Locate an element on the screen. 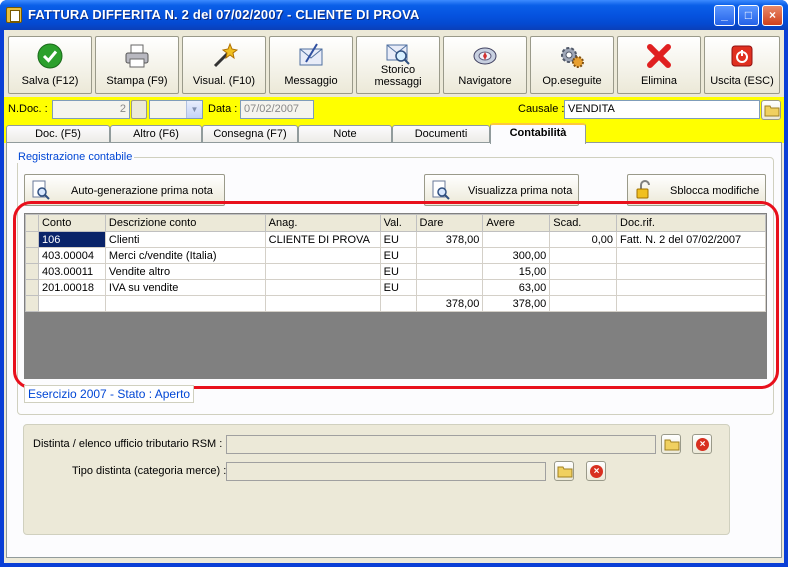  column-header: Conto is located at coordinates (71, 223).